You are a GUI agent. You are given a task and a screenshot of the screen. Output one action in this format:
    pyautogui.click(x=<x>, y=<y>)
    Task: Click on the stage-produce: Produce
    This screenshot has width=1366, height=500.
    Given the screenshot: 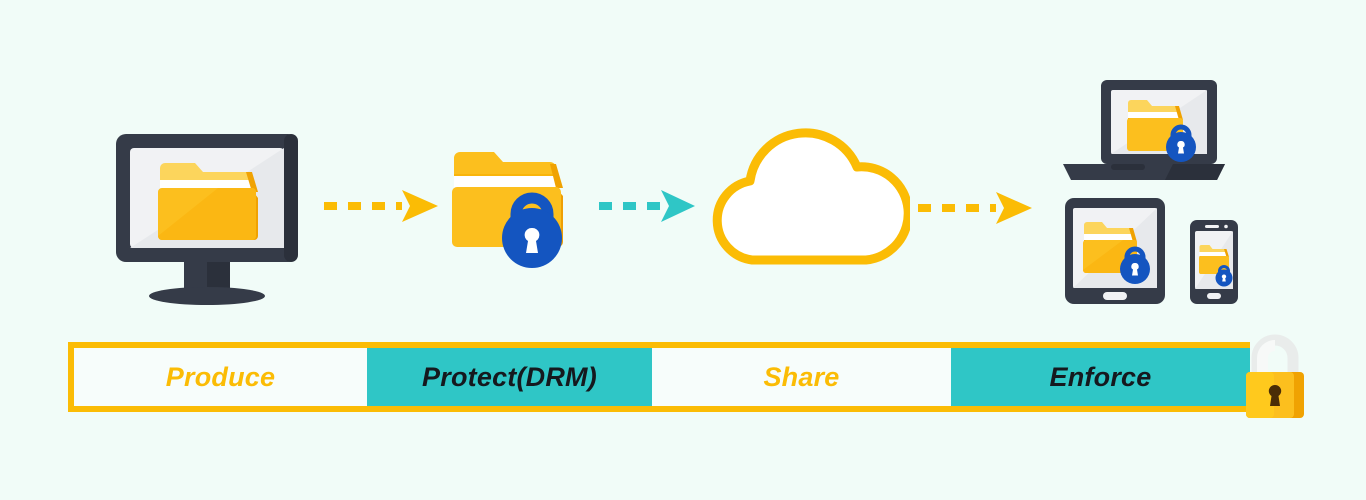 What is the action you would take?
    pyautogui.click(x=220, y=377)
    